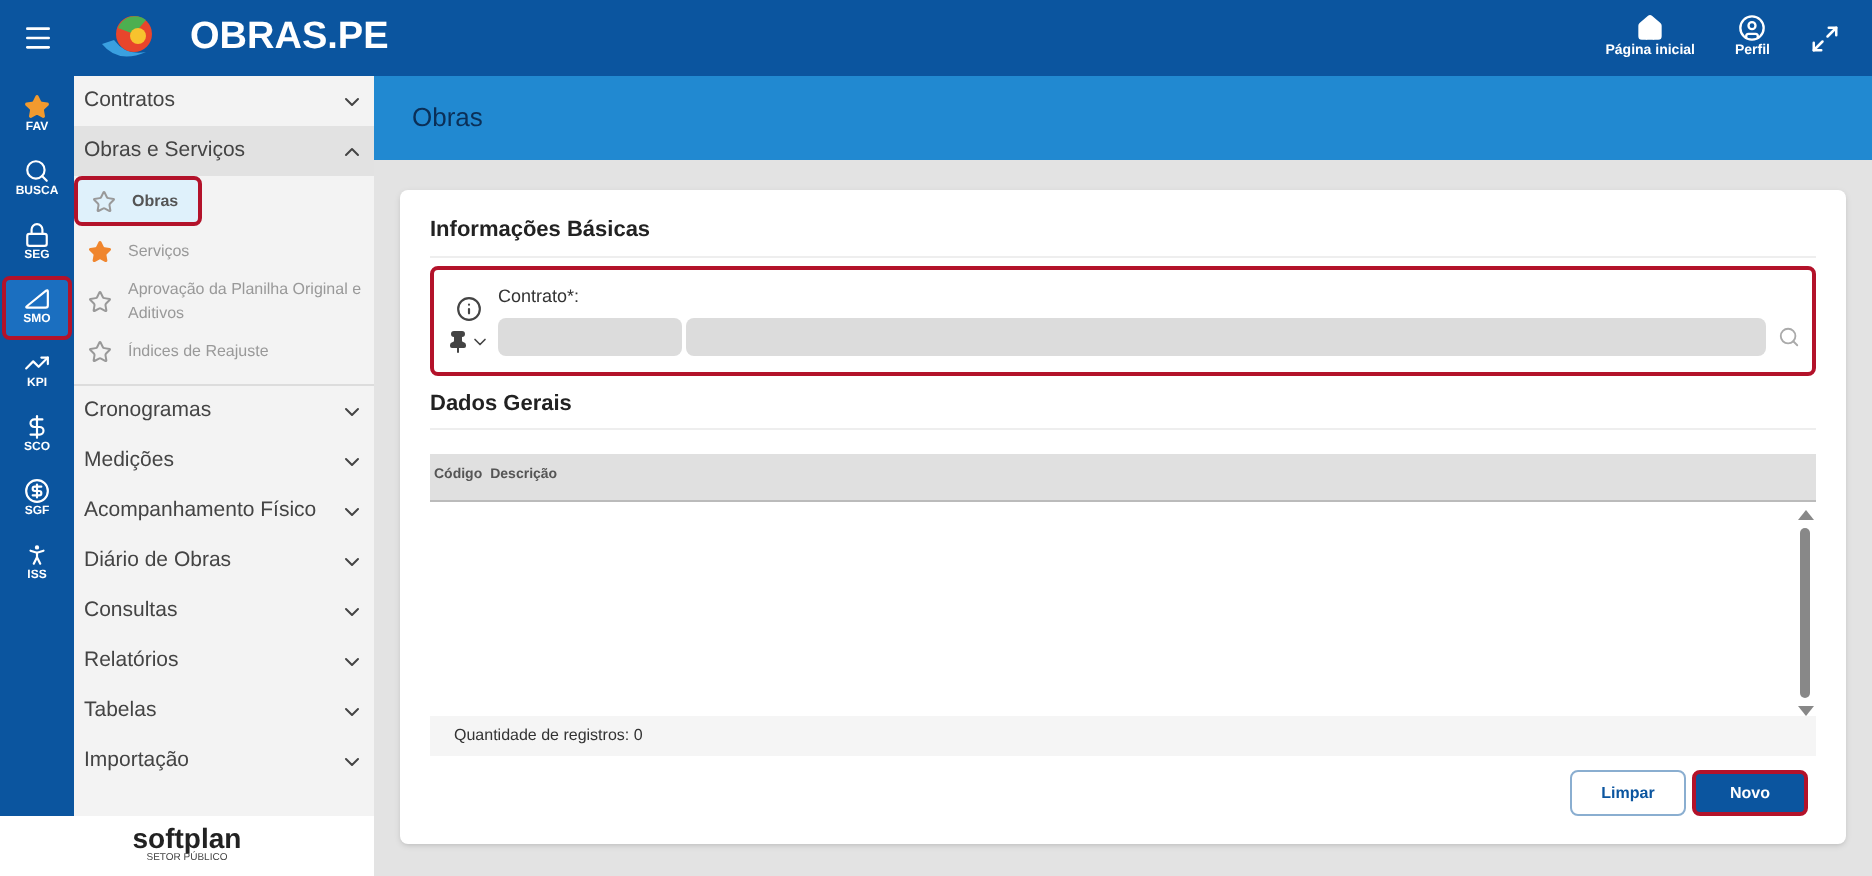  I want to click on home-icon, so click(1650, 27).